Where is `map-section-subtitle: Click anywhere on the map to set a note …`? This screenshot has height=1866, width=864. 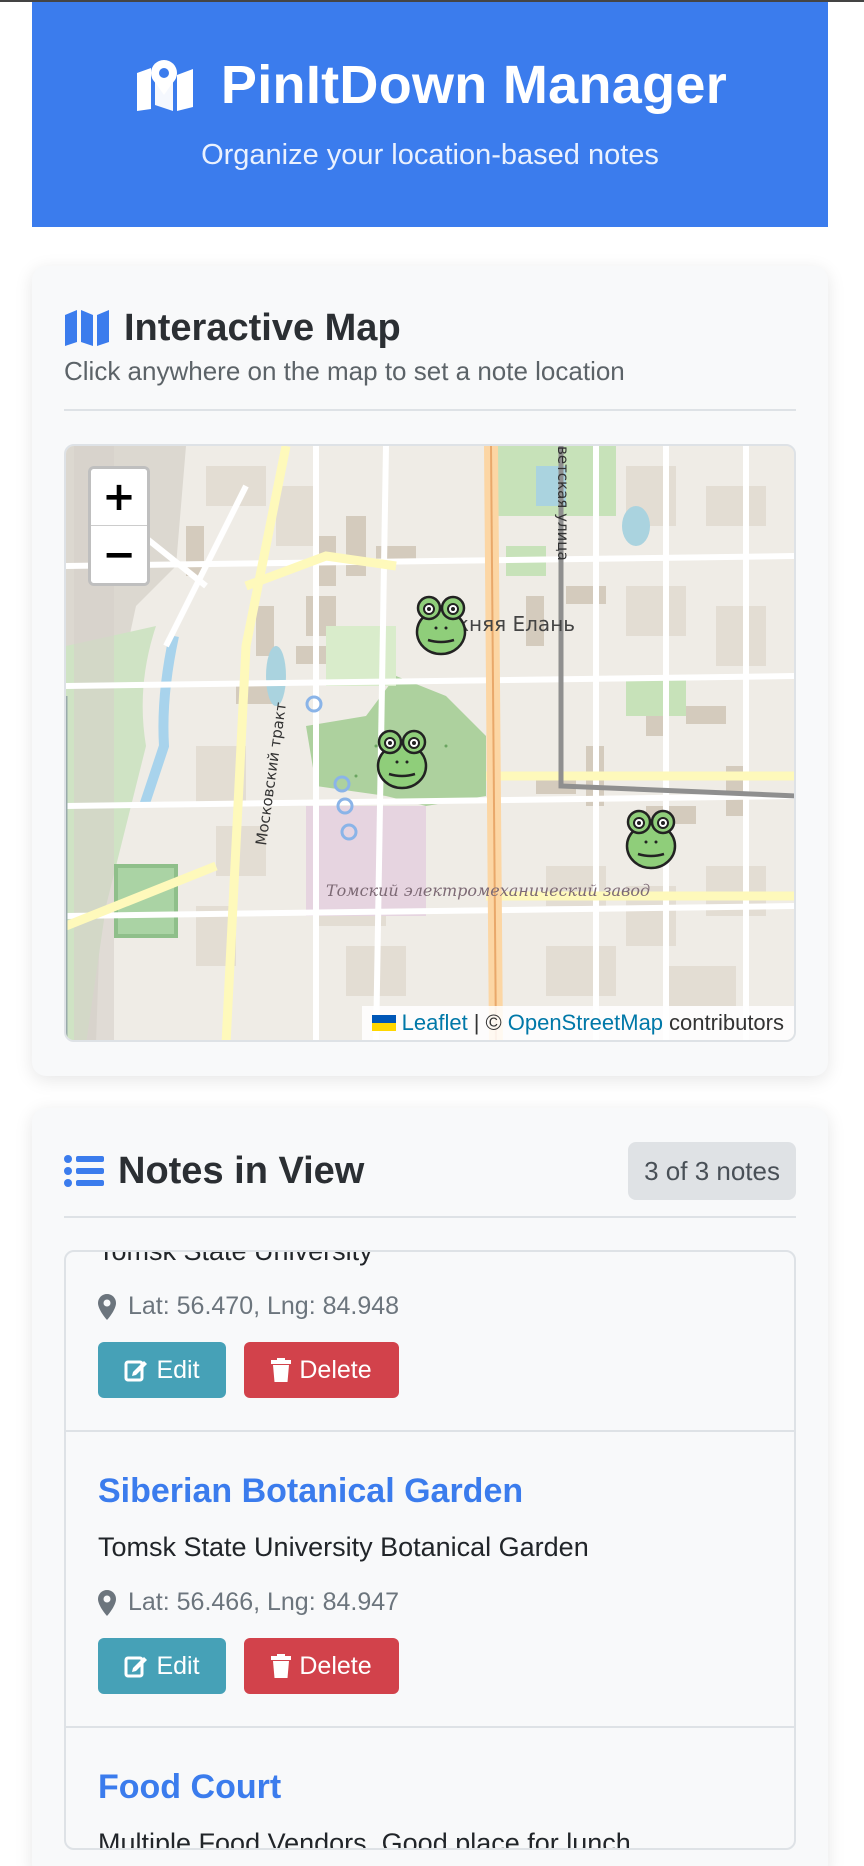 map-section-subtitle: Click anywhere on the map to set a note … is located at coordinates (344, 371).